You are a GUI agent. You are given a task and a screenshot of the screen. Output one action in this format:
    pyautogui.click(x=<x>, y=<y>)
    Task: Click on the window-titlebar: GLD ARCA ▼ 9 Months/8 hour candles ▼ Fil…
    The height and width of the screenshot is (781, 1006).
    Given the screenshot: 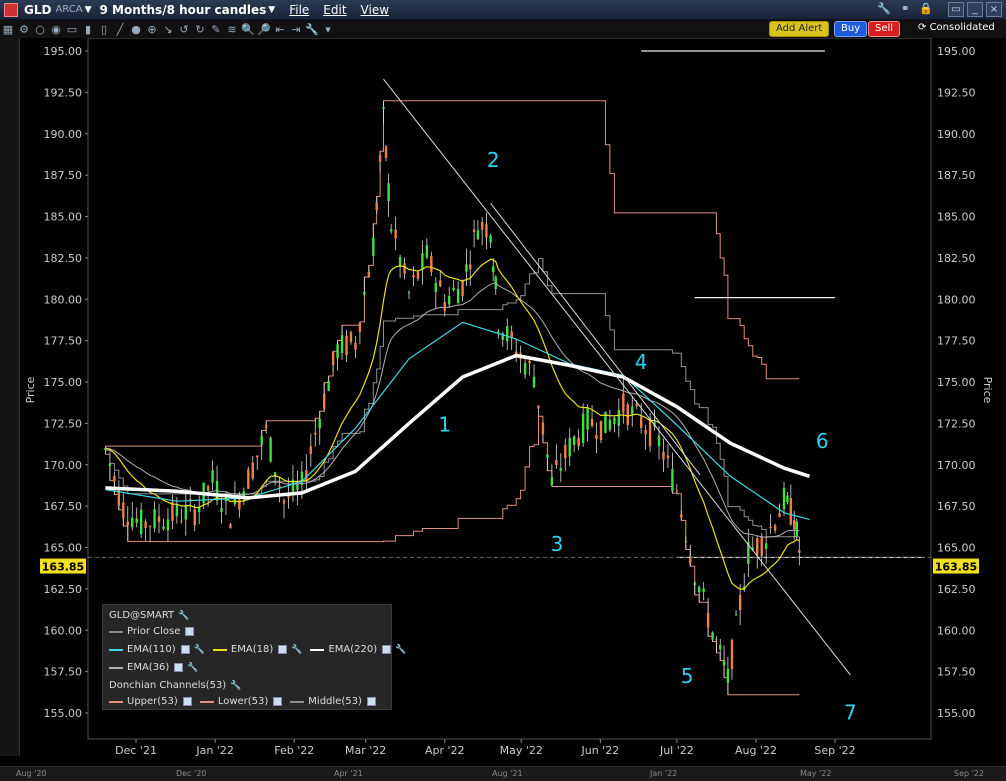 What is the action you would take?
    pyautogui.click(x=503, y=10)
    